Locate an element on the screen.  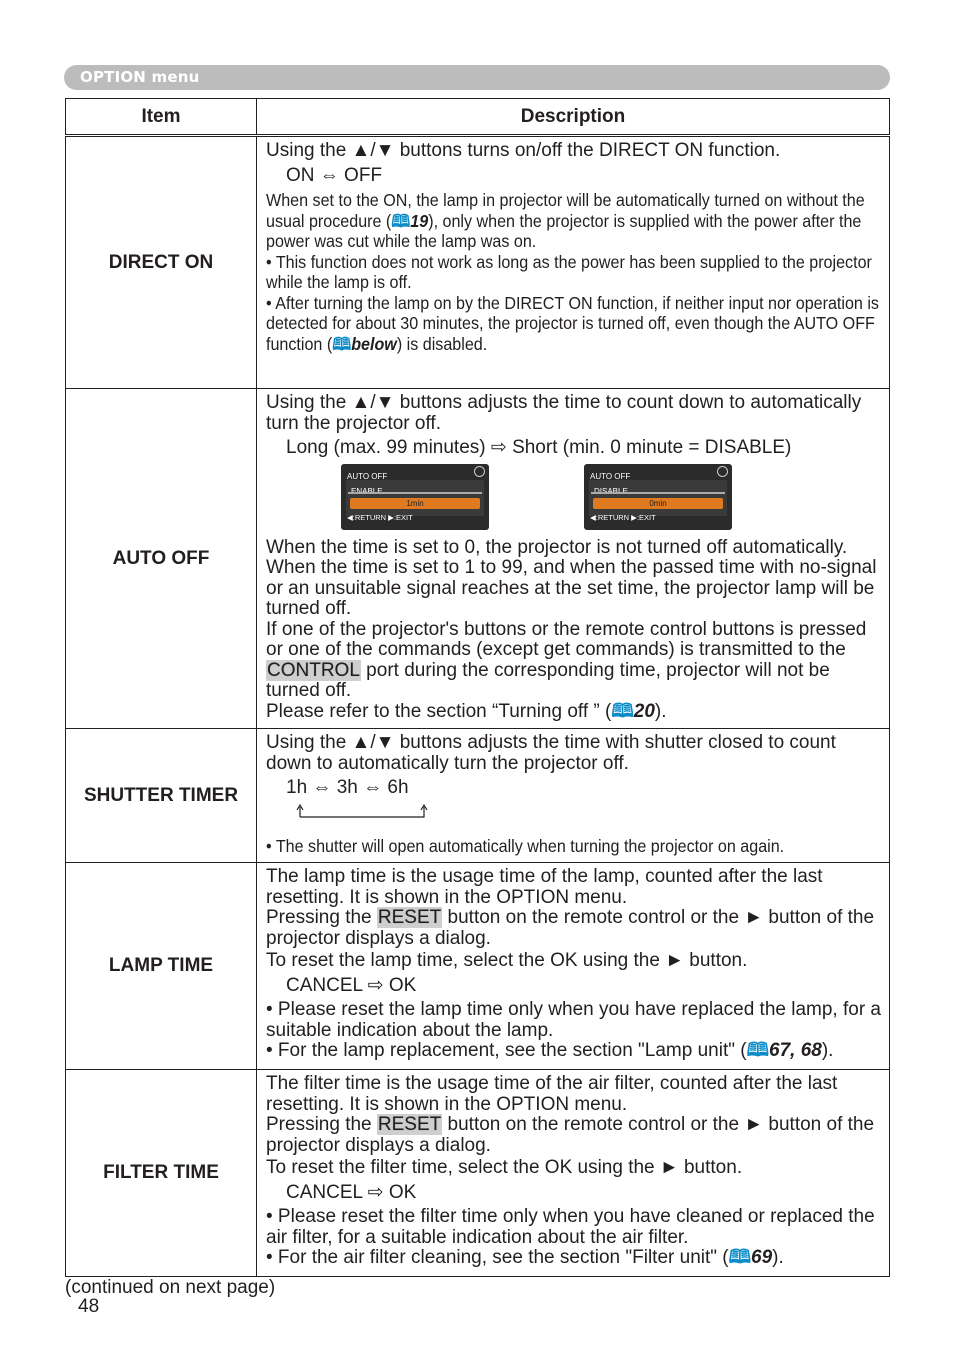
page-ref-link: 19 is located at coordinates (419, 221).